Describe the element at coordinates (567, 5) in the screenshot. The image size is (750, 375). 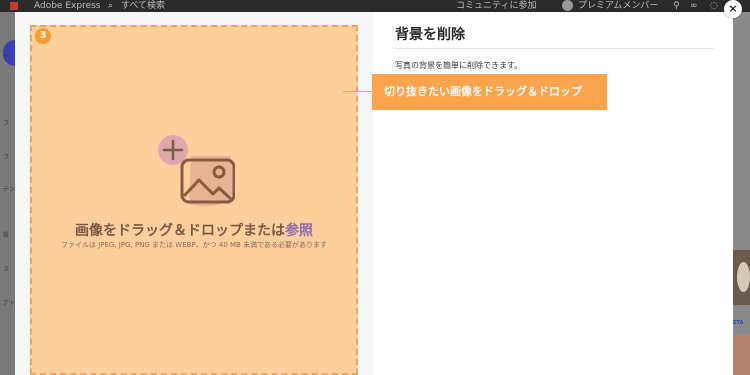
I see `premium-icon` at that location.